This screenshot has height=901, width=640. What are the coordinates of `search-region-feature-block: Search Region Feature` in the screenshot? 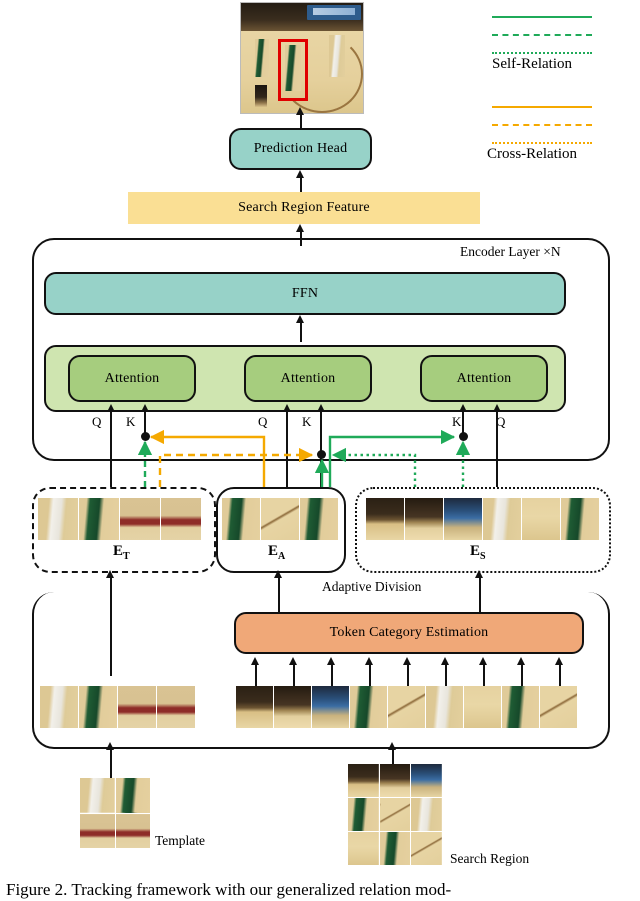 It's located at (304, 208).